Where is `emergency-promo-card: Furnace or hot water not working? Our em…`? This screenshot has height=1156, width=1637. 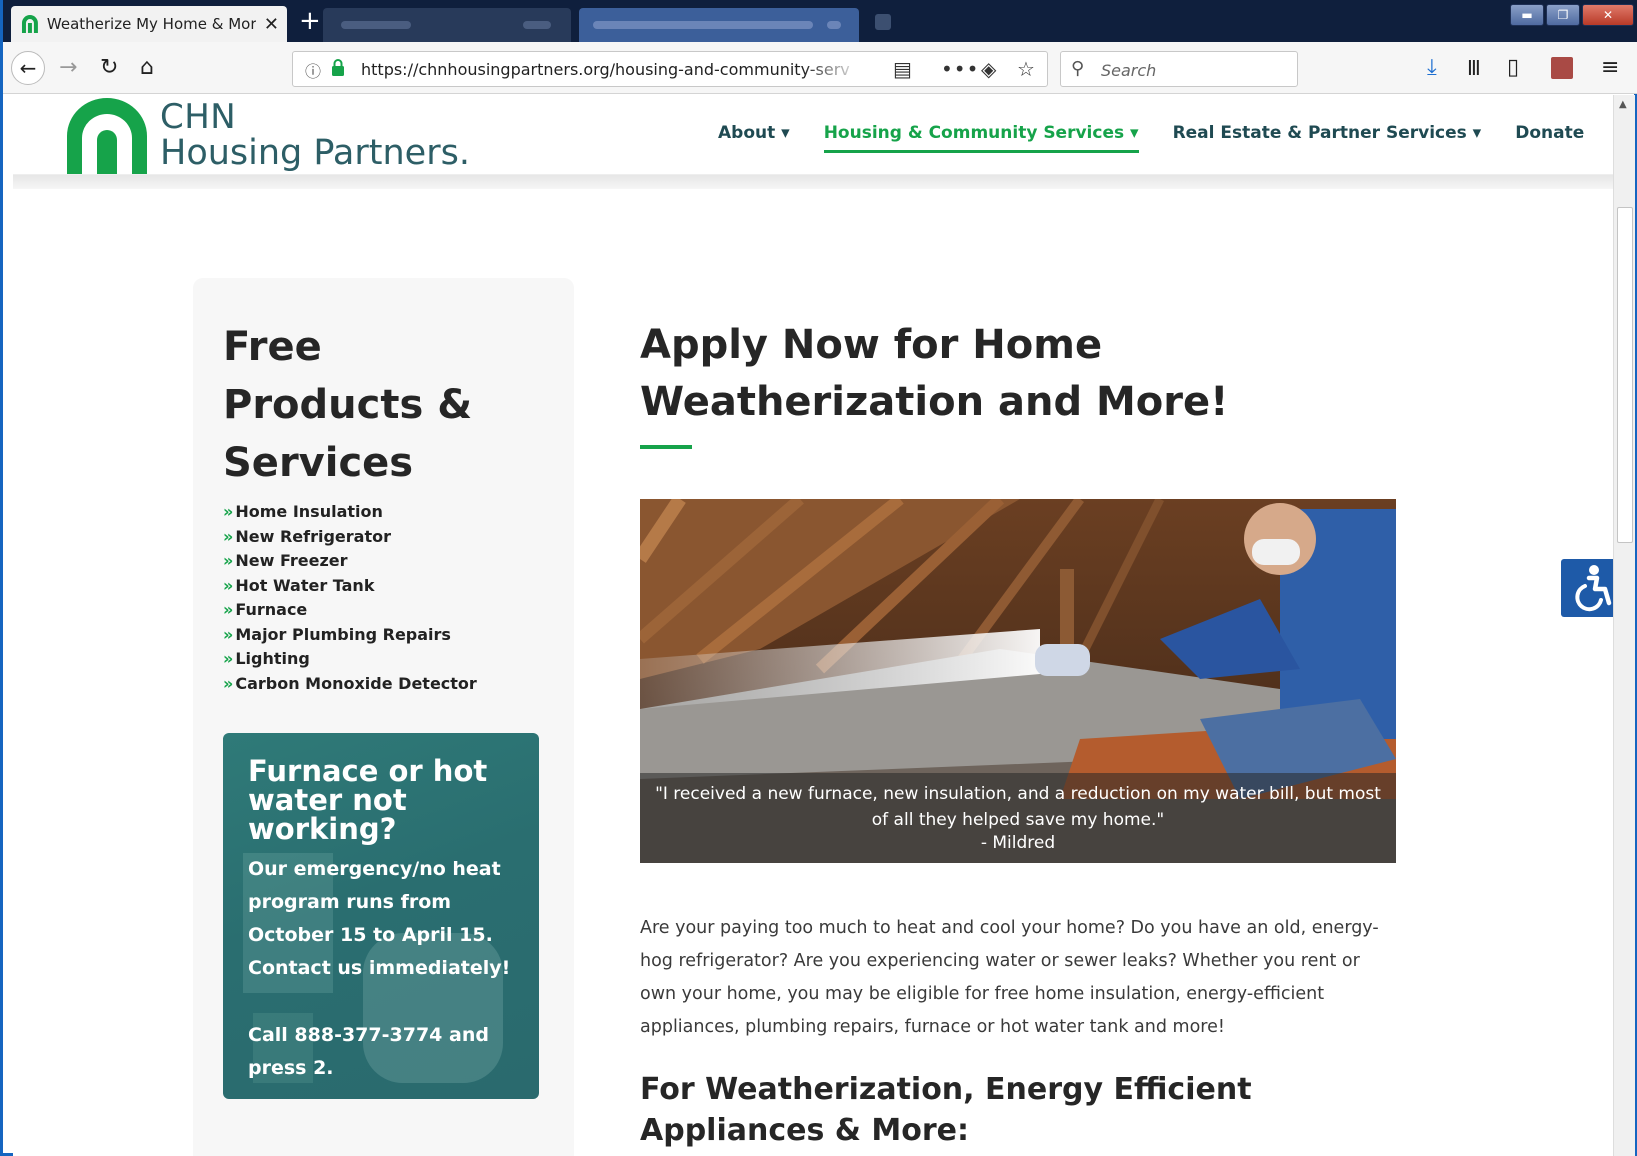
emergency-promo-card: Furnace or hot water not working? Our em… is located at coordinates (381, 916).